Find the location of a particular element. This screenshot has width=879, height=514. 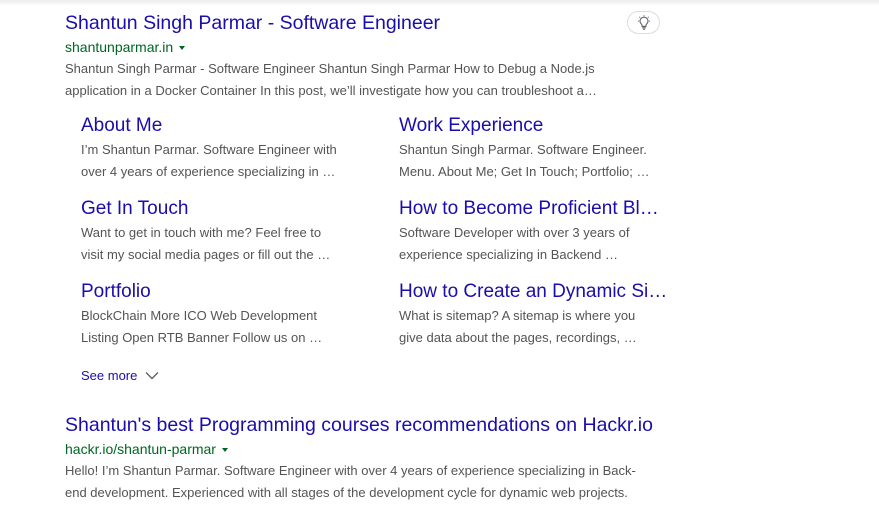

sitelink-title: Get In Touch is located at coordinates (221, 209).